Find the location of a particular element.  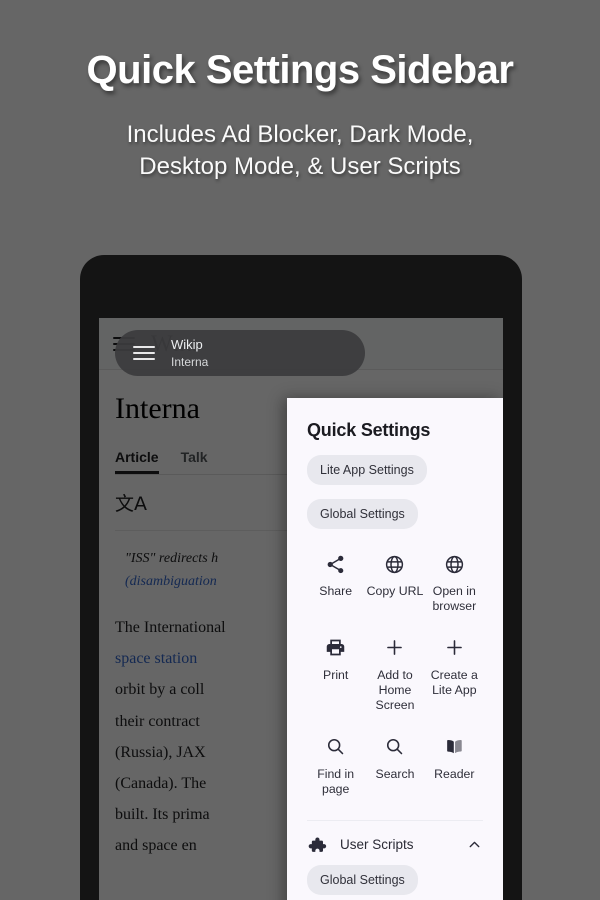

hatnote-link: (disambiguation is located at coordinates (171, 581).